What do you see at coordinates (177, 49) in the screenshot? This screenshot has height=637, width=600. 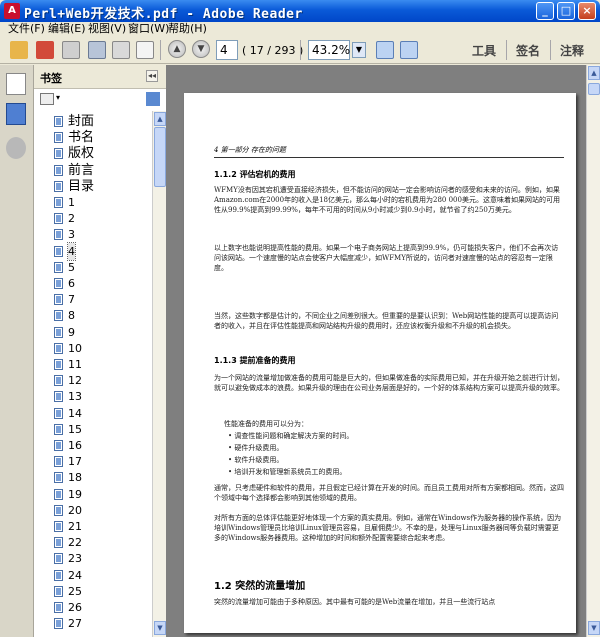 I see `previous-page-icon: ▲` at bounding box center [177, 49].